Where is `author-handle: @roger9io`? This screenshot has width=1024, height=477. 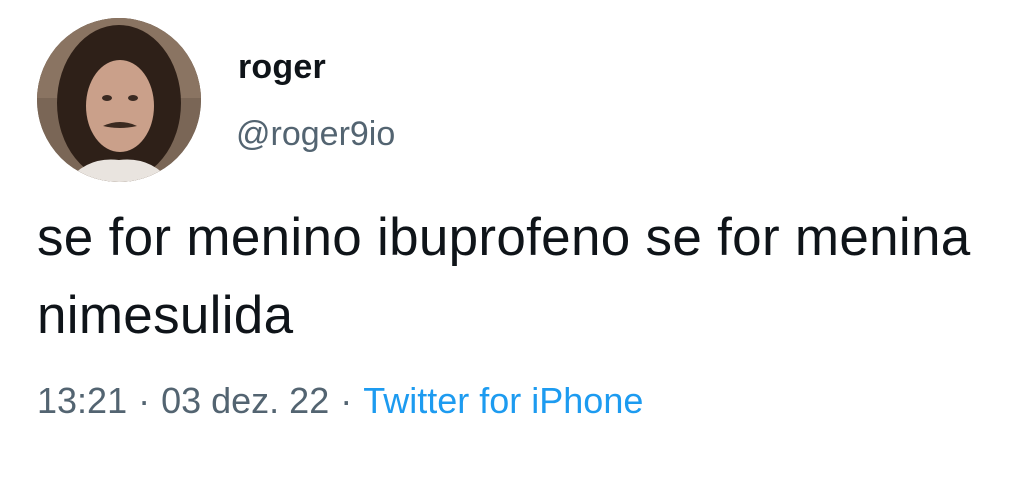 author-handle: @roger9io is located at coordinates (315, 134).